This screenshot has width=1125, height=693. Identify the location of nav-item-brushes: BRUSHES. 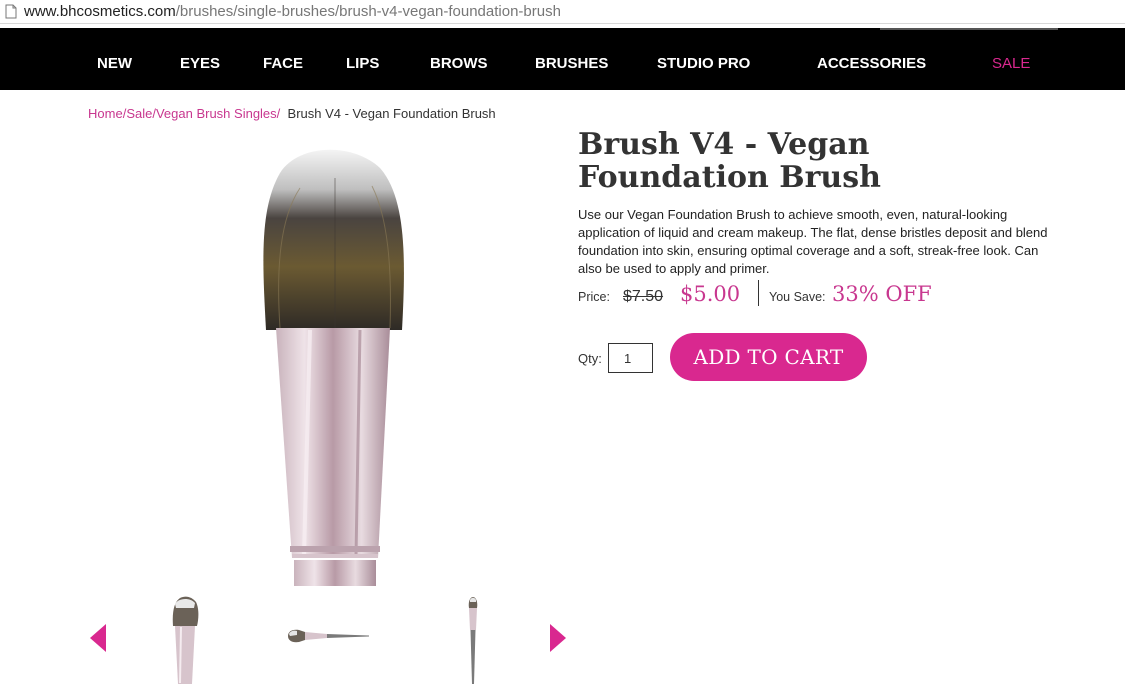
(571, 59).